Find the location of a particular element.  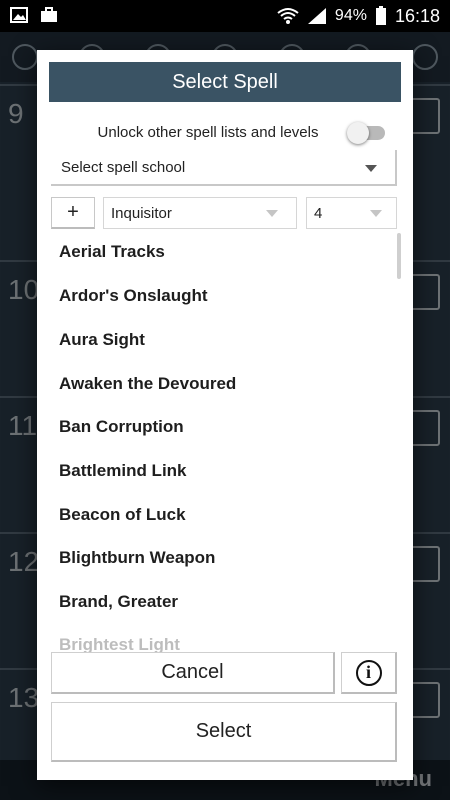

signal-icon is located at coordinates (316, 16).